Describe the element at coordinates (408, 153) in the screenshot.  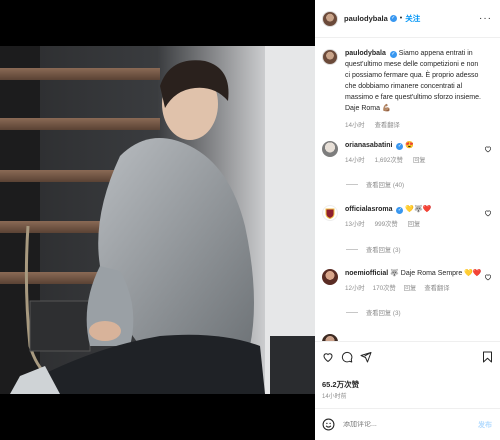
I see `comment-item: orianasabatini ✓ 😍 14小时 1,692次赞 回复` at that location.